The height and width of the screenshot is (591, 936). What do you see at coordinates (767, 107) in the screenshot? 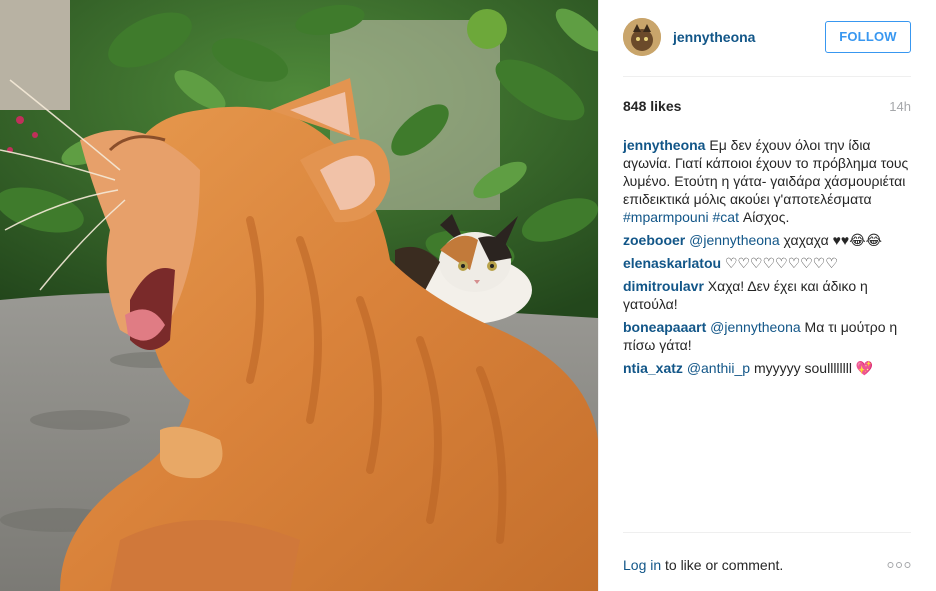
I see `likes-row: 848 likes 14h` at bounding box center [767, 107].